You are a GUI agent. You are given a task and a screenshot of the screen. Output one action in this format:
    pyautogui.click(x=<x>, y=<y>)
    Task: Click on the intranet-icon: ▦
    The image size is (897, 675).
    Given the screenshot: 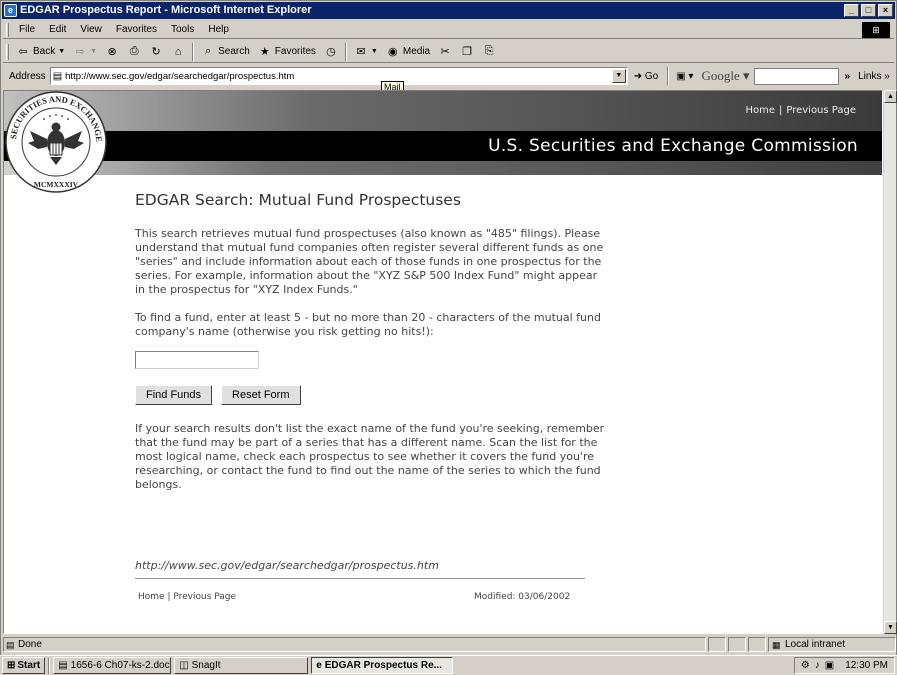 What is the action you would take?
    pyautogui.click(x=776, y=644)
    